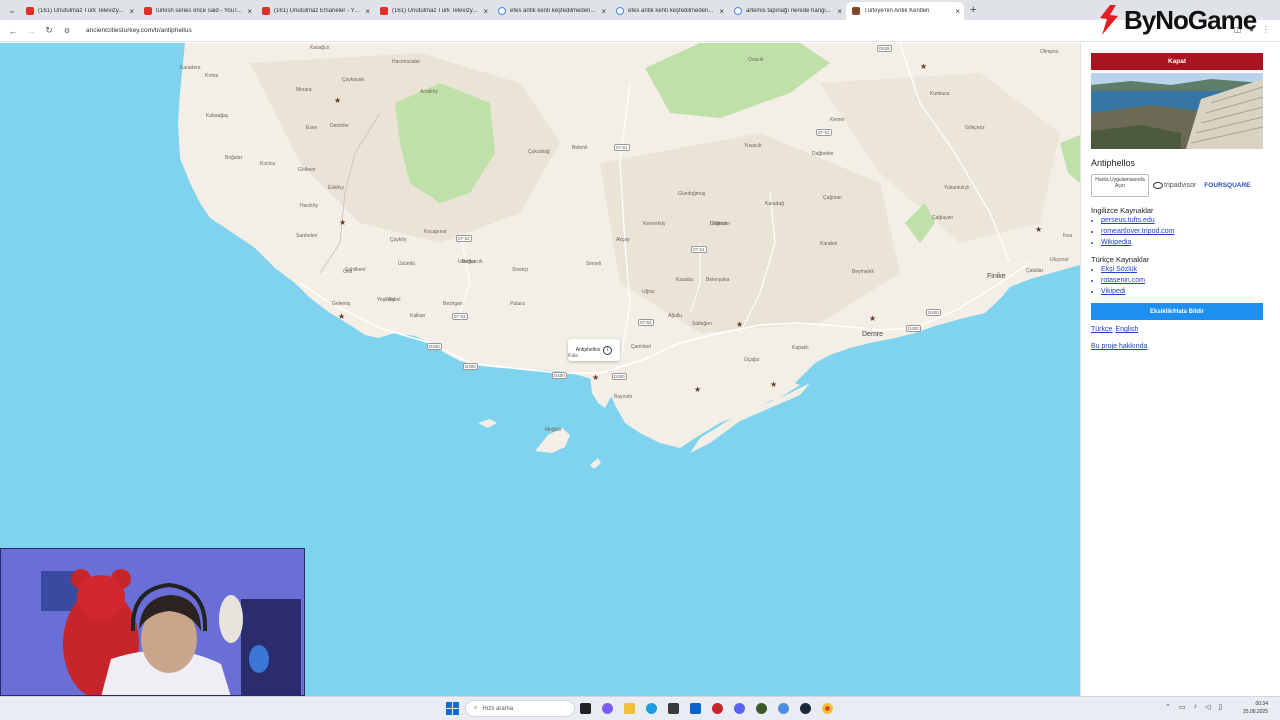  I want to click on close-button: Kapat, so click(1177, 61).